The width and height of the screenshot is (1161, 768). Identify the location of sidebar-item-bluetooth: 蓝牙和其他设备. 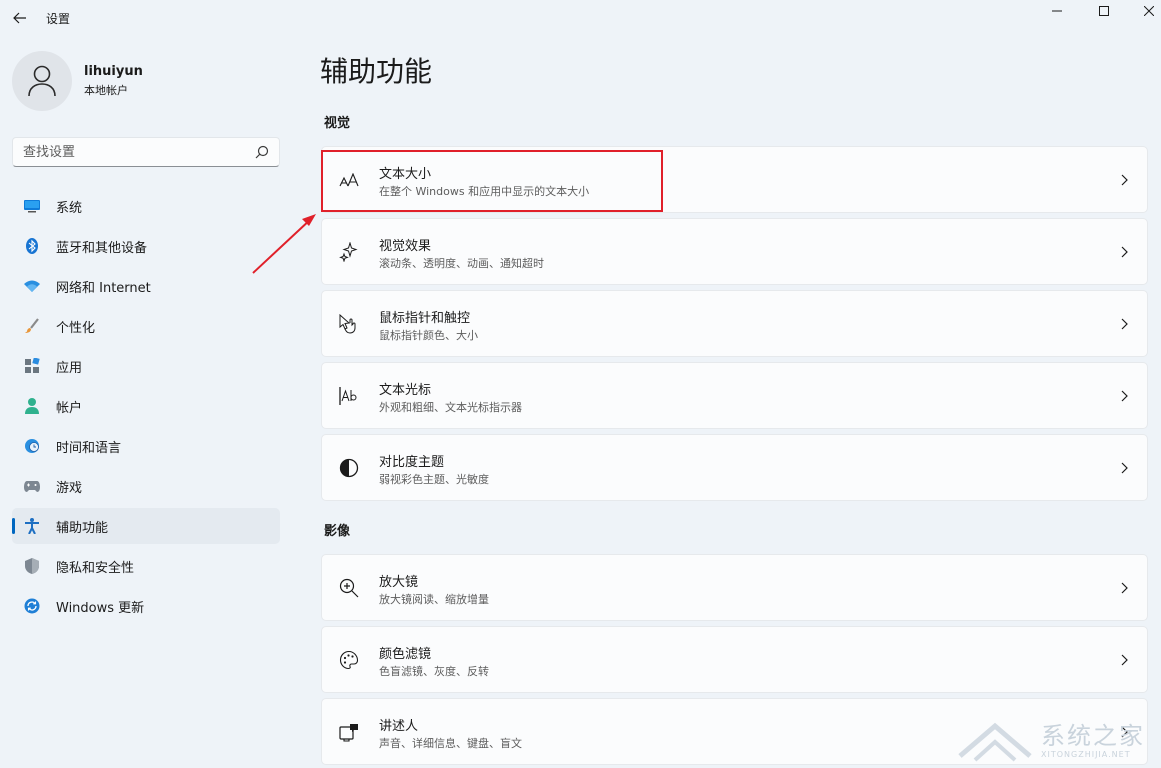
(146, 246).